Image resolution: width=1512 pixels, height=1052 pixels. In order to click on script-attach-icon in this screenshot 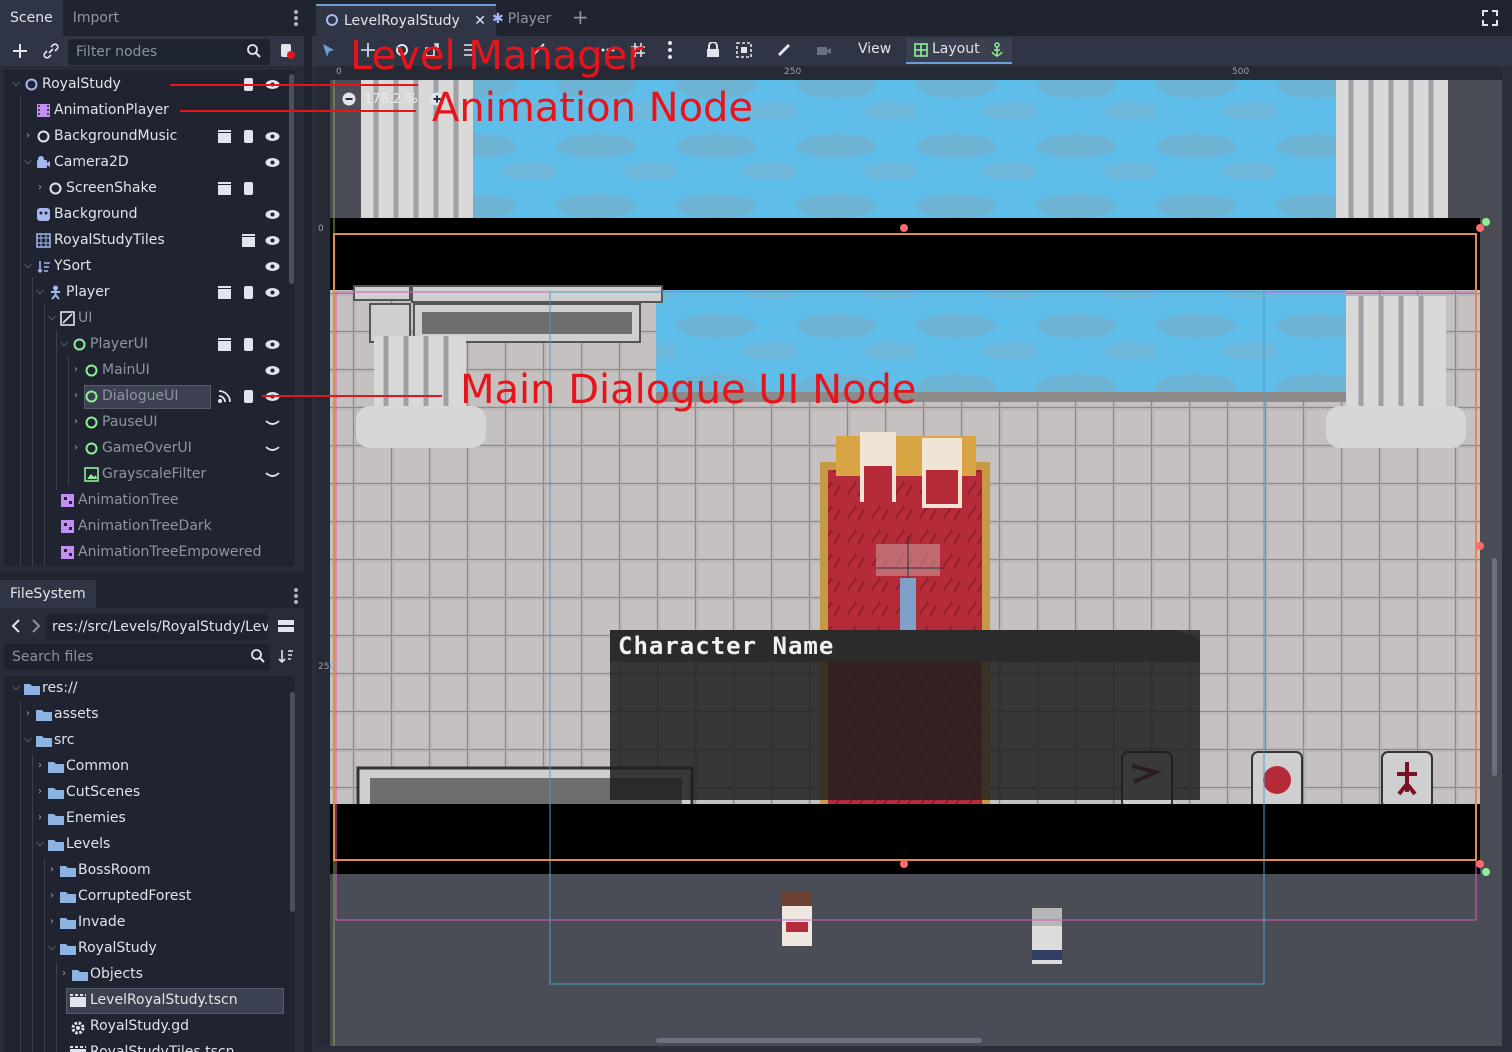, I will do `click(287, 51)`.